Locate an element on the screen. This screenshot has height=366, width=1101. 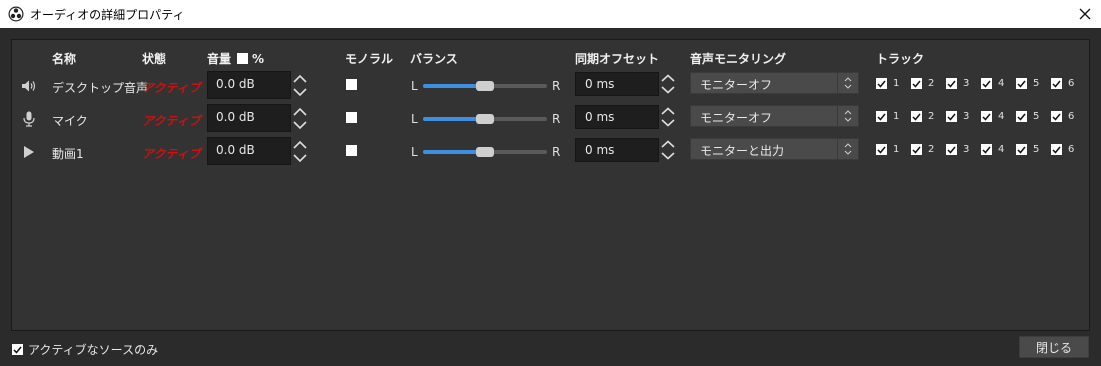
window-close-button is located at coordinates (1085, 14).